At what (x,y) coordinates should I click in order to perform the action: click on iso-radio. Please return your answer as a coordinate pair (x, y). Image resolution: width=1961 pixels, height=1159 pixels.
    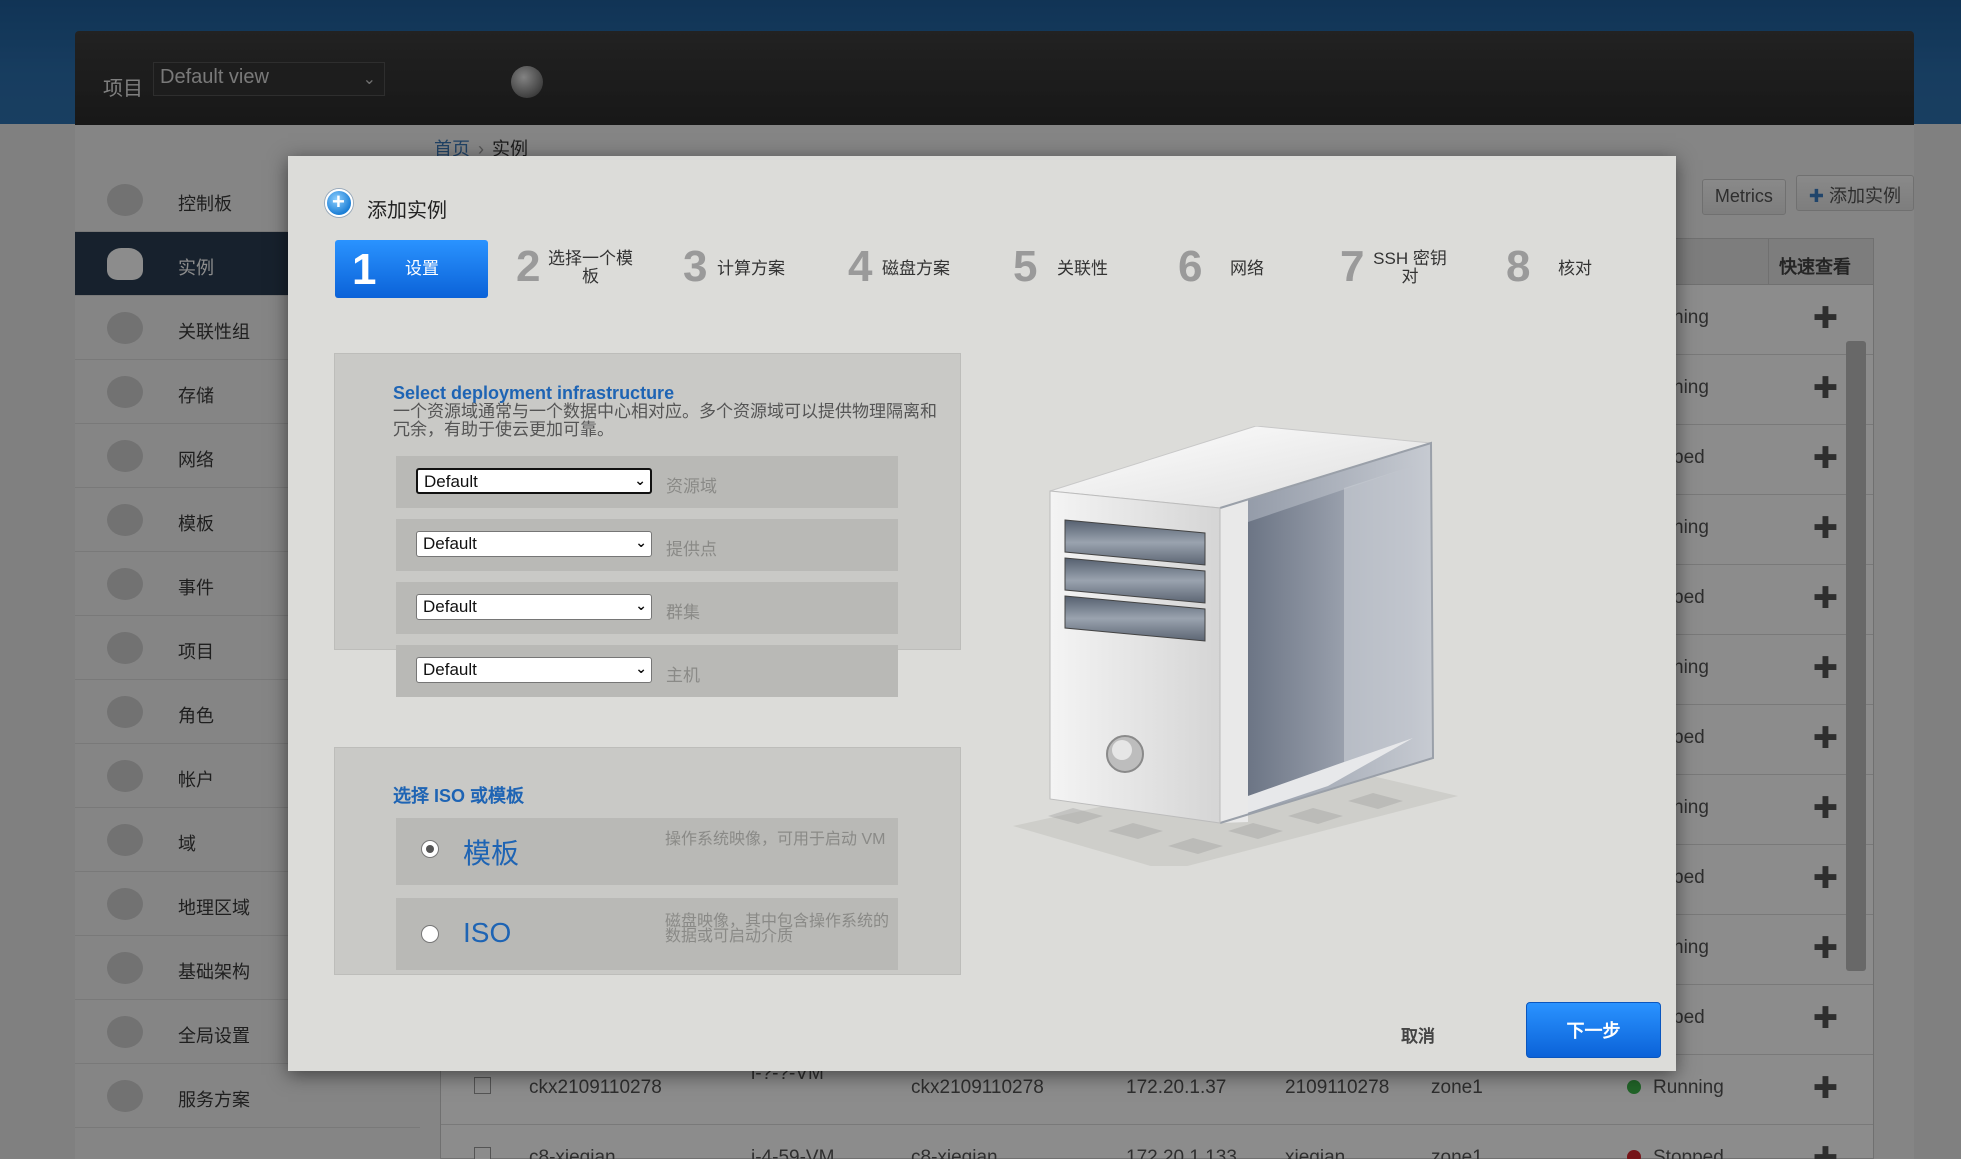
    Looking at the image, I should click on (430, 934).